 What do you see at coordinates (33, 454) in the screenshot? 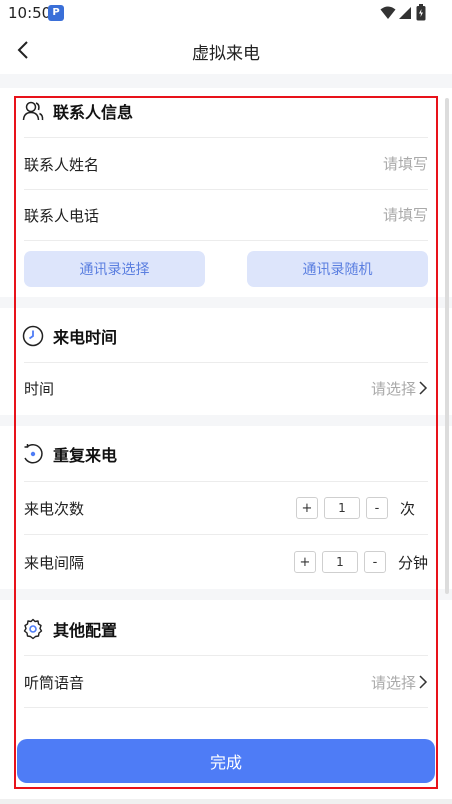
I see `repeat-icon` at bounding box center [33, 454].